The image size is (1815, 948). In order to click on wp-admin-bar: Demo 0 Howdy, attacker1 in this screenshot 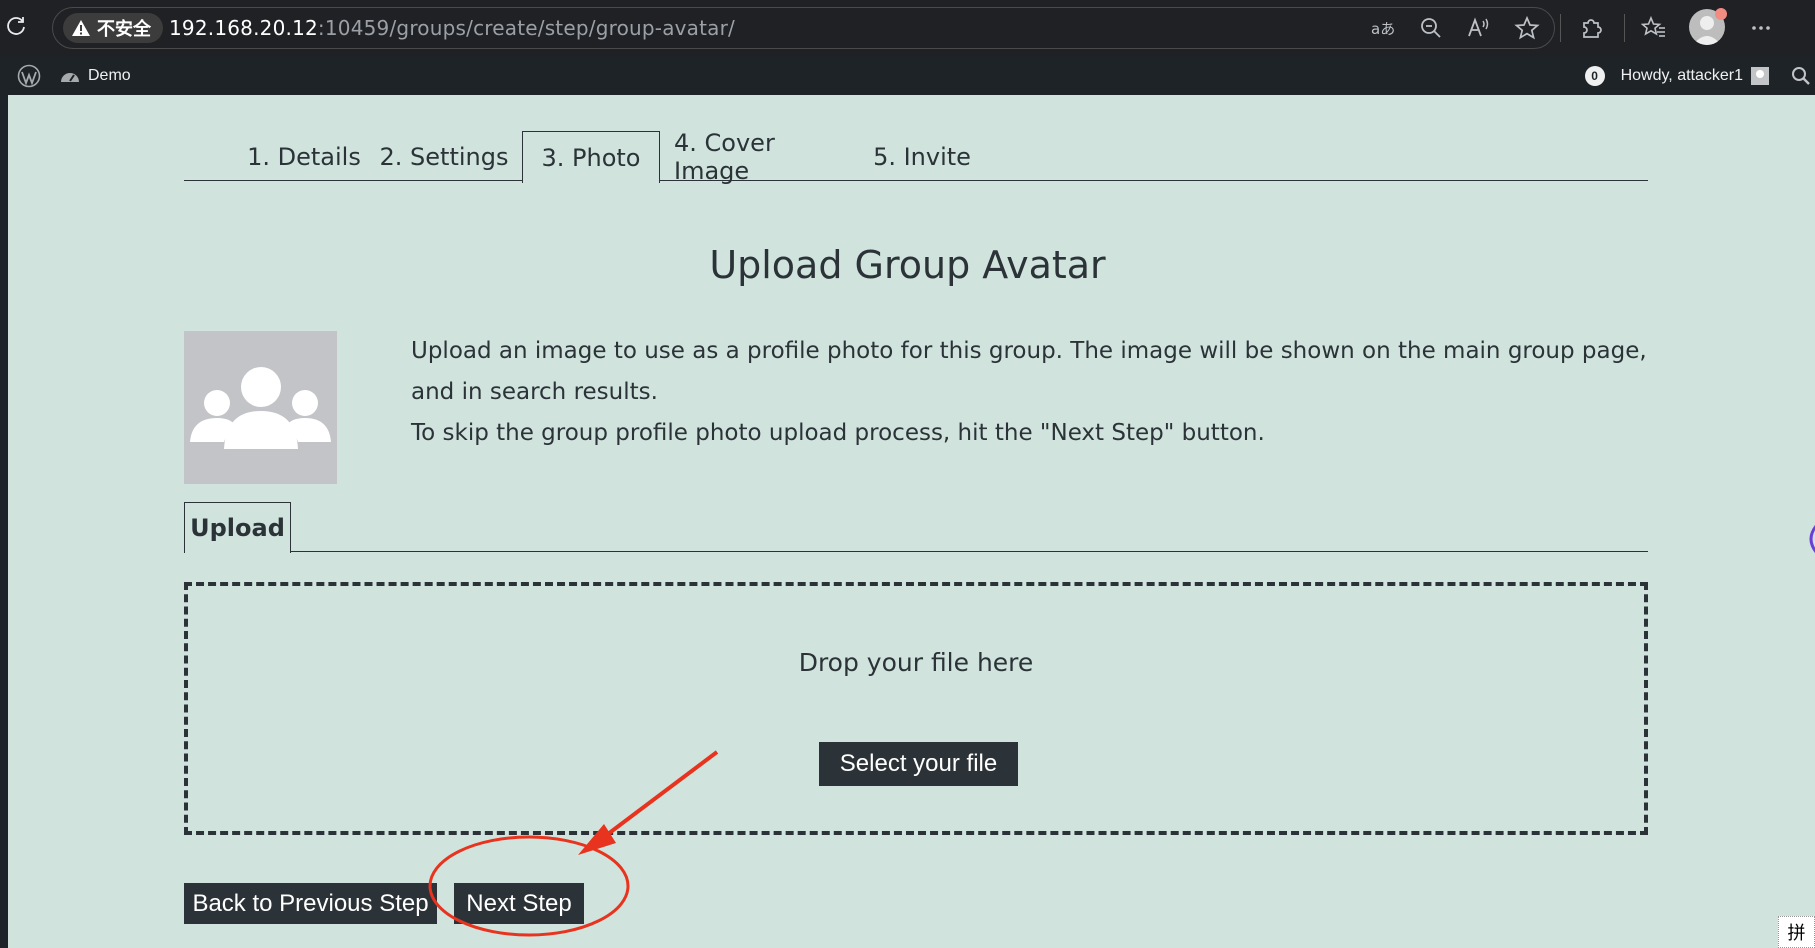, I will do `click(907, 75)`.